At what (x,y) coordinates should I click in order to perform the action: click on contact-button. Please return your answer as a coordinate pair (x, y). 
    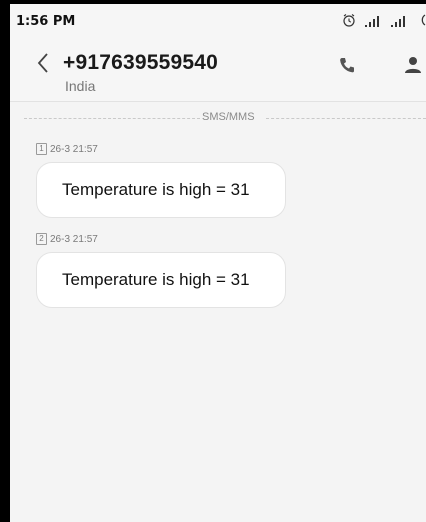
    Looking at the image, I should click on (411, 67).